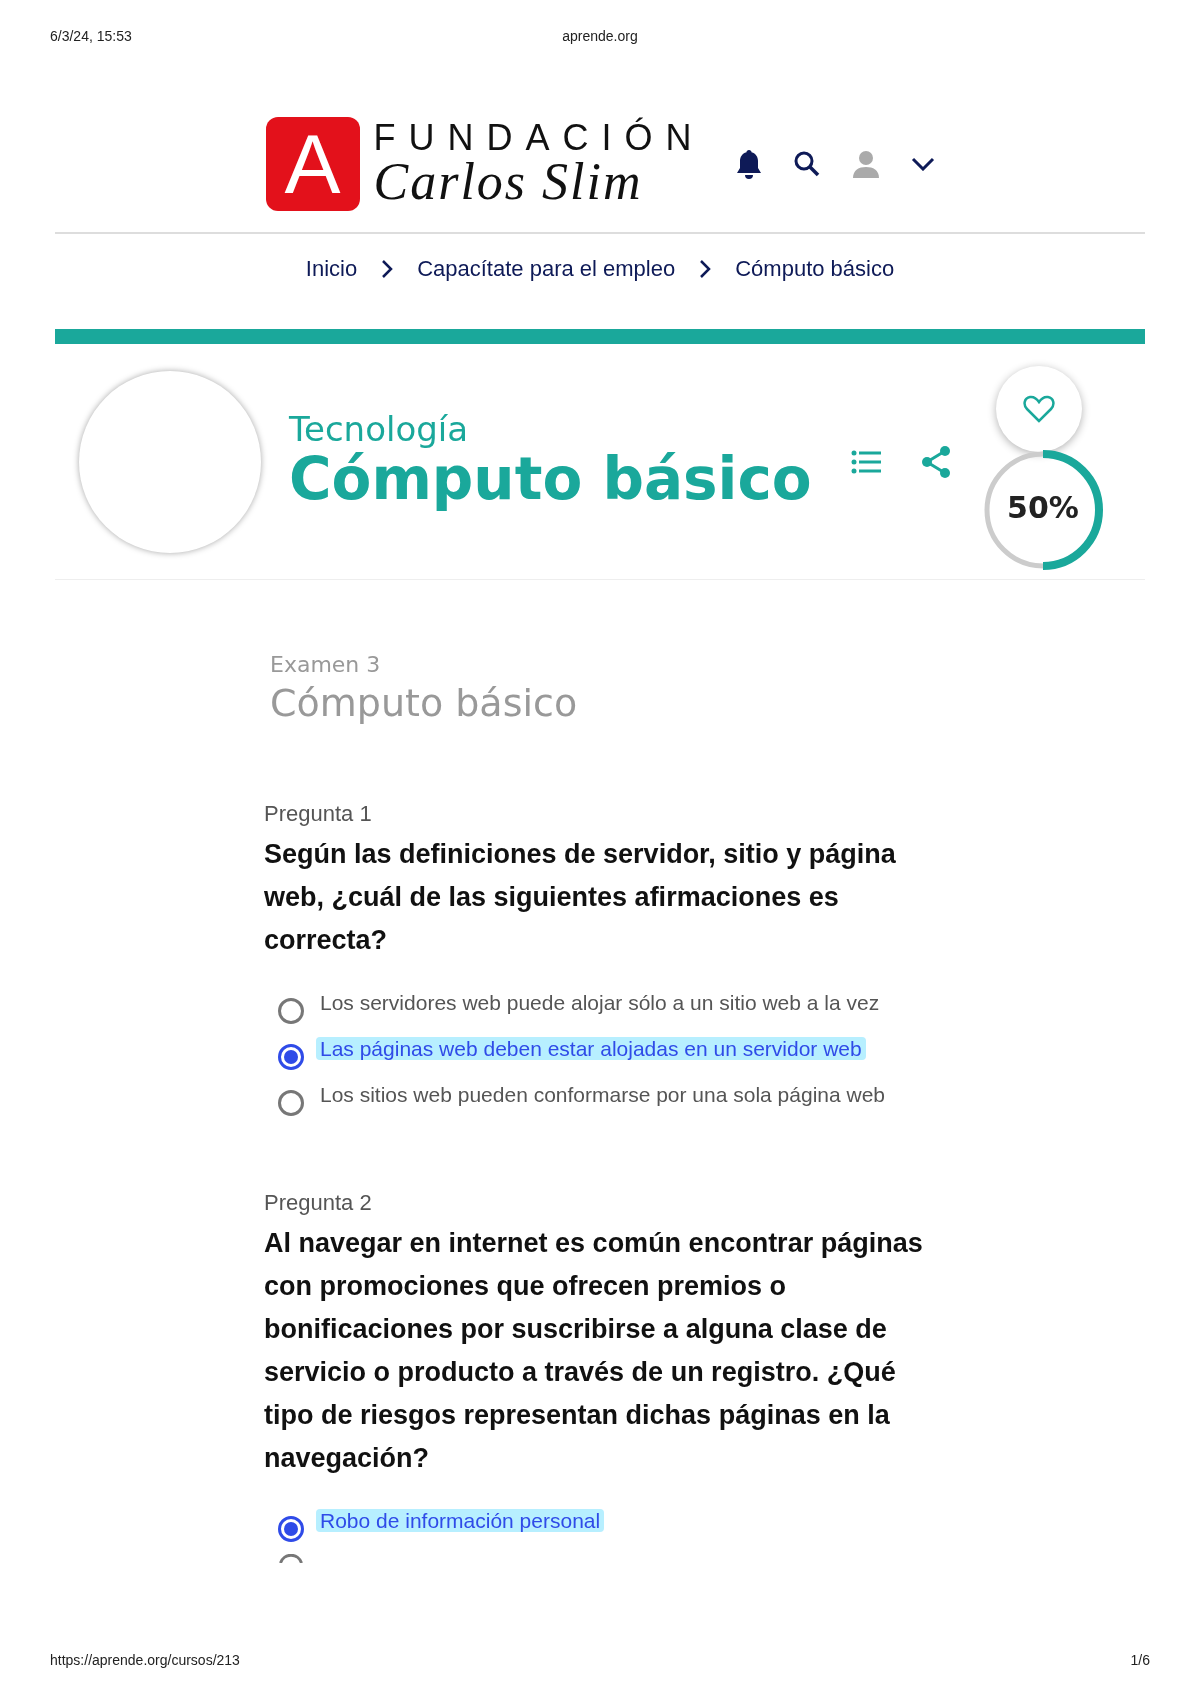  Describe the element at coordinates (815, 269) in the screenshot. I see `breadcrumb-link: Cómputo básico` at that location.